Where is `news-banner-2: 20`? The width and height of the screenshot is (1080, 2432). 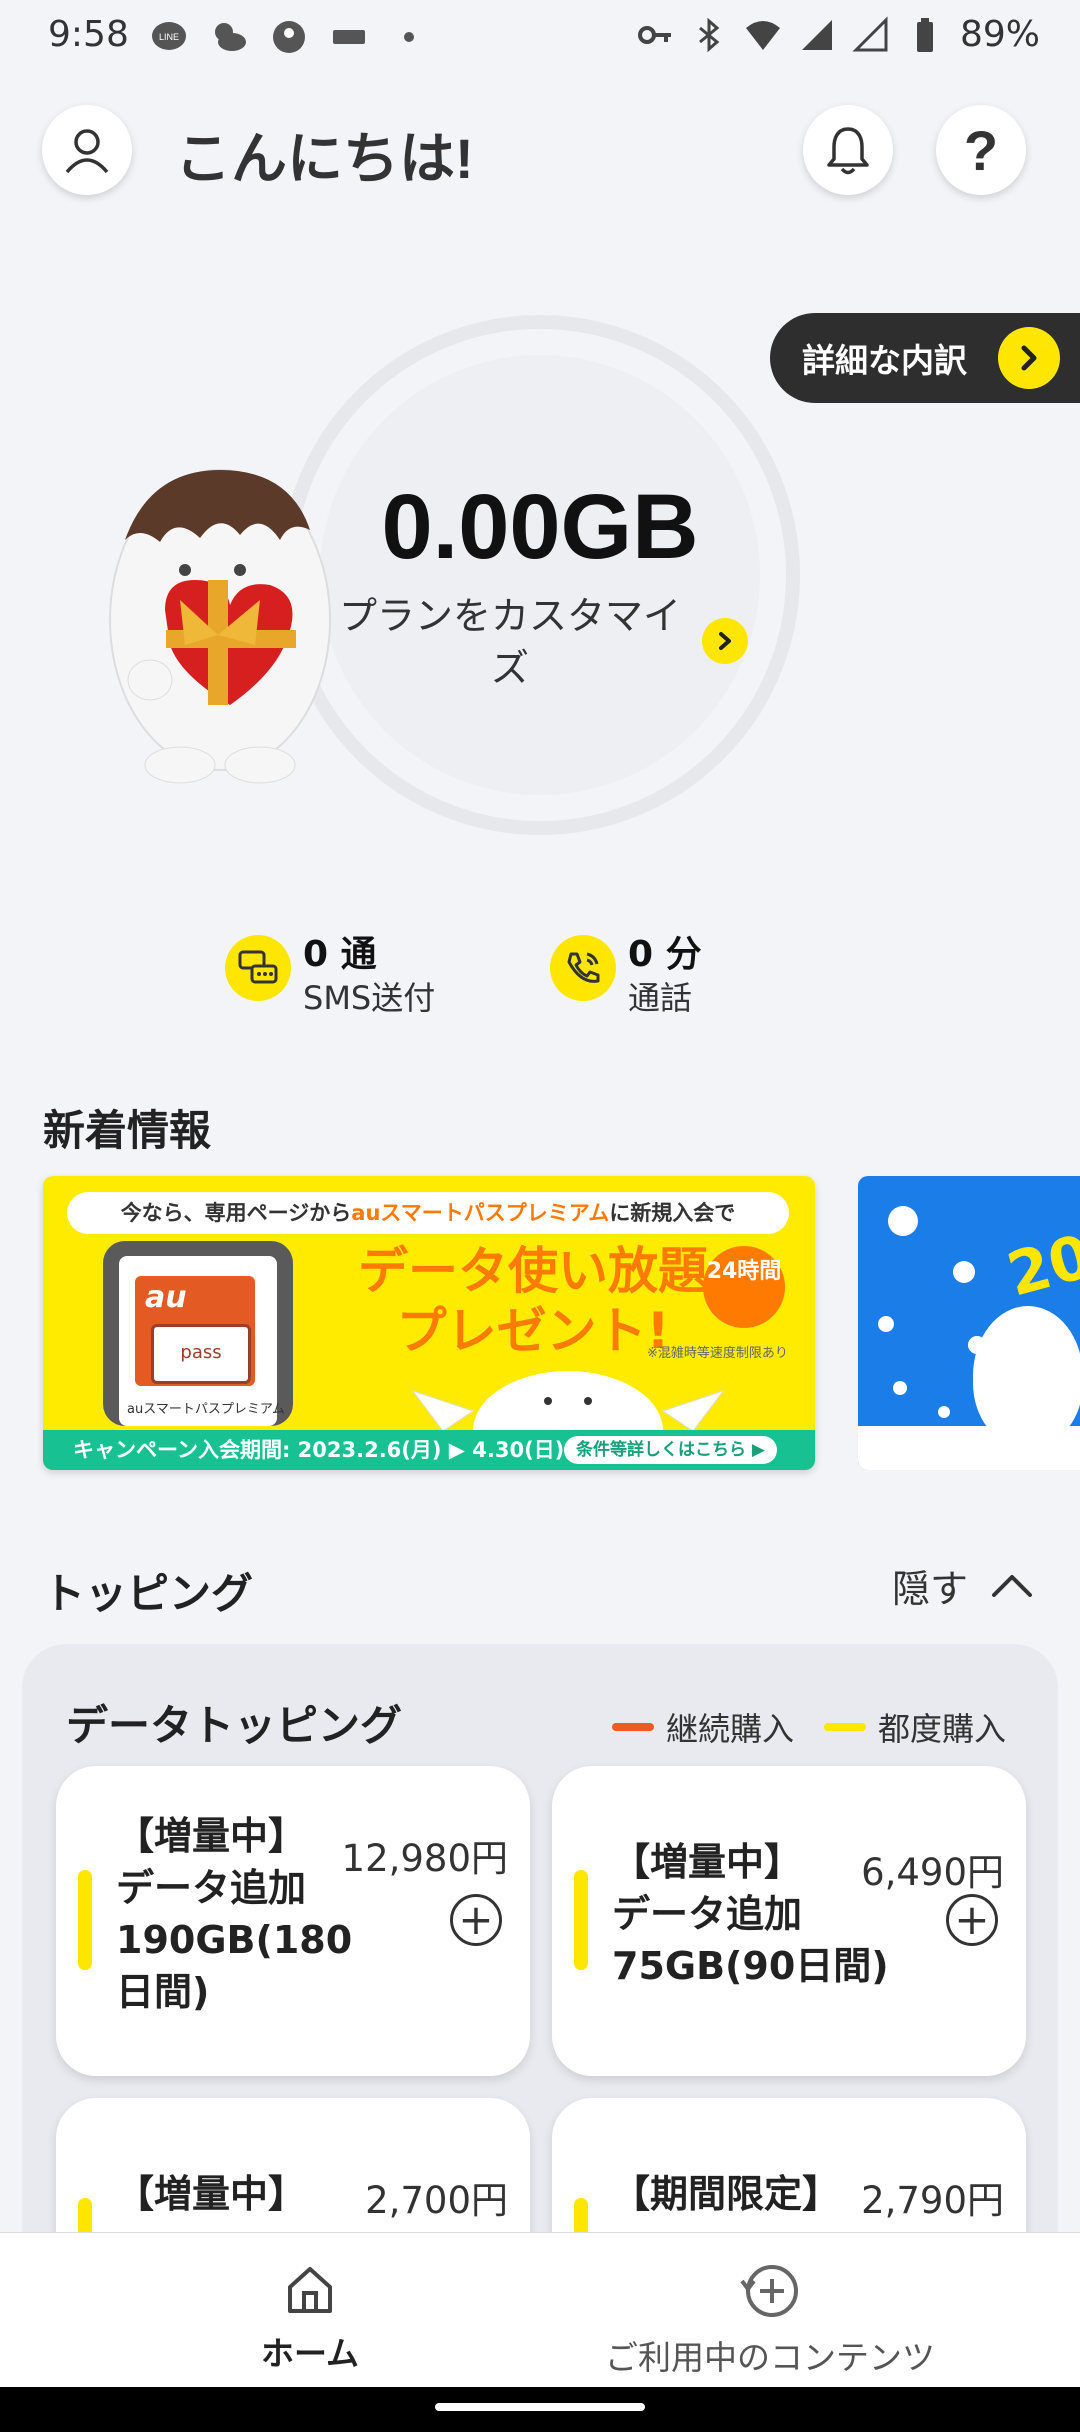
news-banner-2: 20 is located at coordinates (969, 1323).